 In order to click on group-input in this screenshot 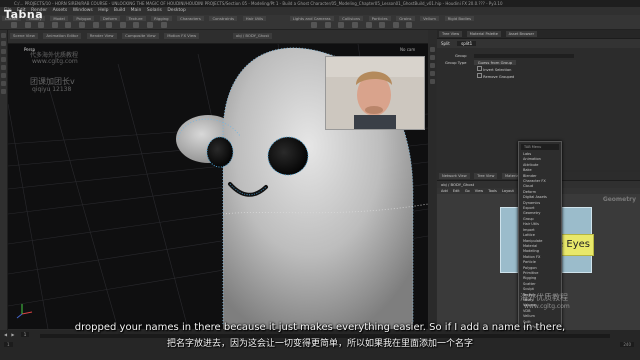, I will do `click(523, 56)`.